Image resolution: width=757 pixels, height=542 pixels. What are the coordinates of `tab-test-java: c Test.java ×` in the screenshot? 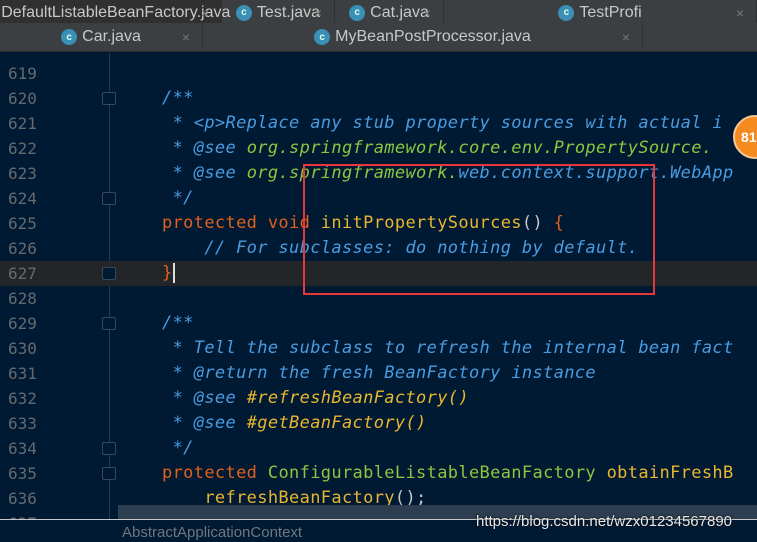 It's located at (278, 12).